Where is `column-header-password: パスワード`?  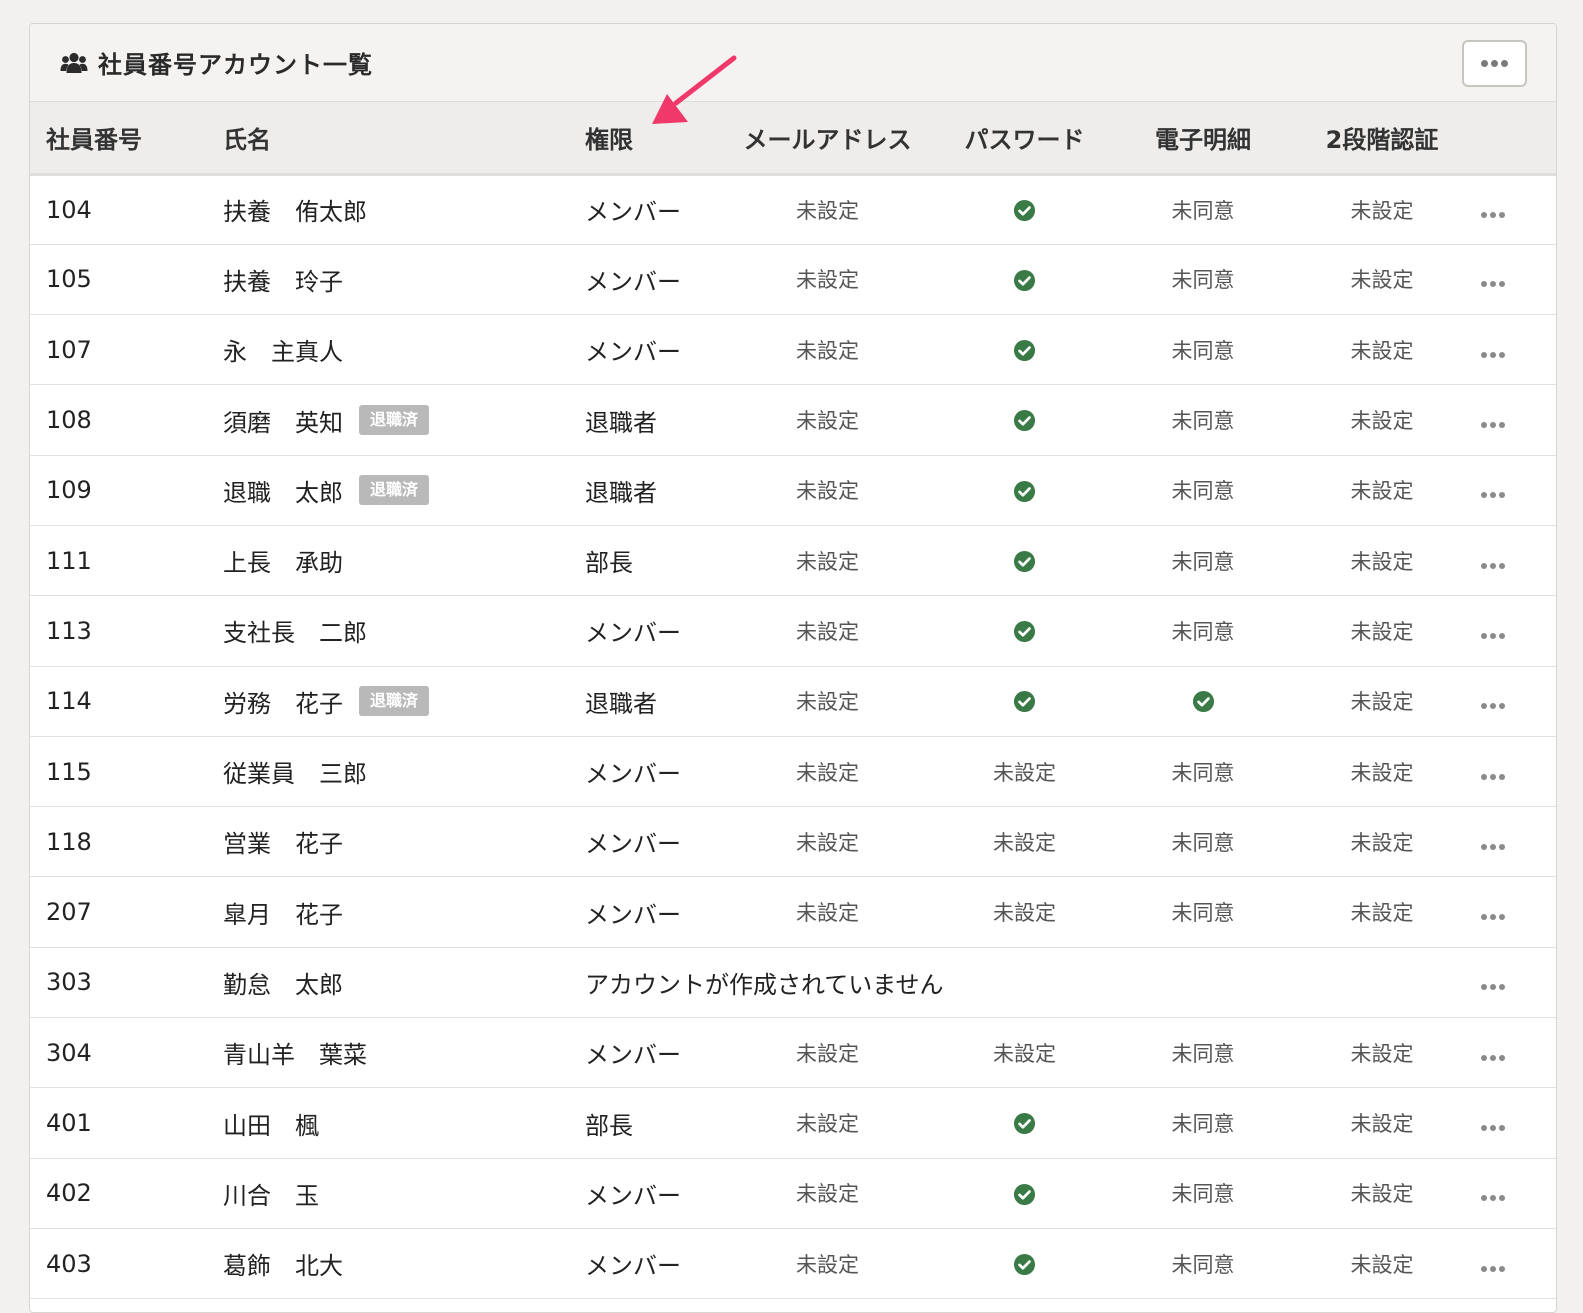
column-header-password: パスワード is located at coordinates (1024, 139).